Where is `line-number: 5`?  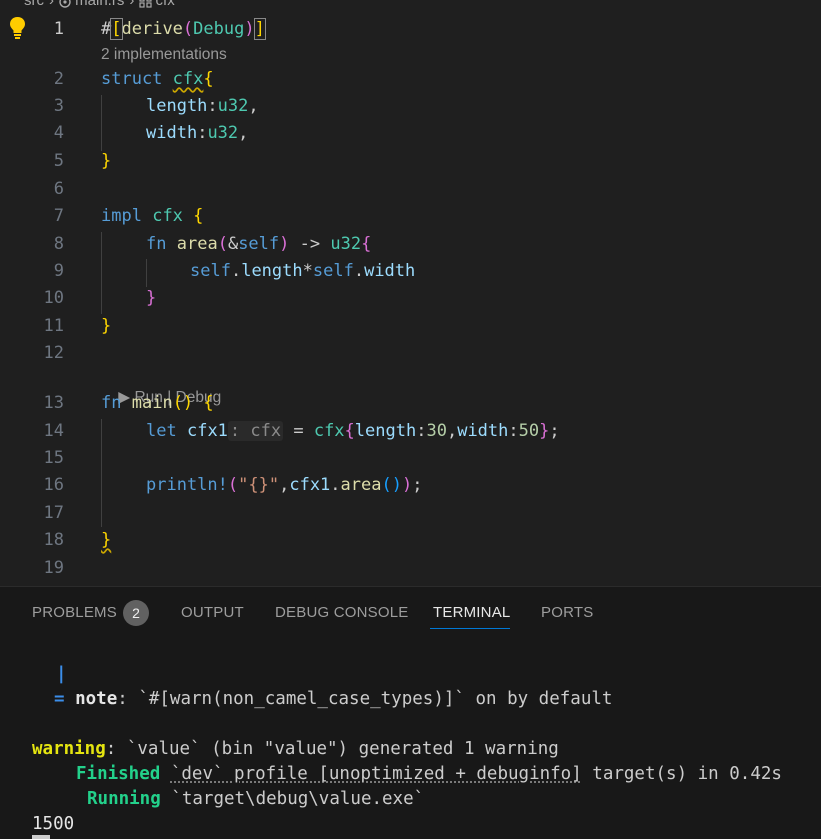
line-number: 5 is located at coordinates (58, 161).